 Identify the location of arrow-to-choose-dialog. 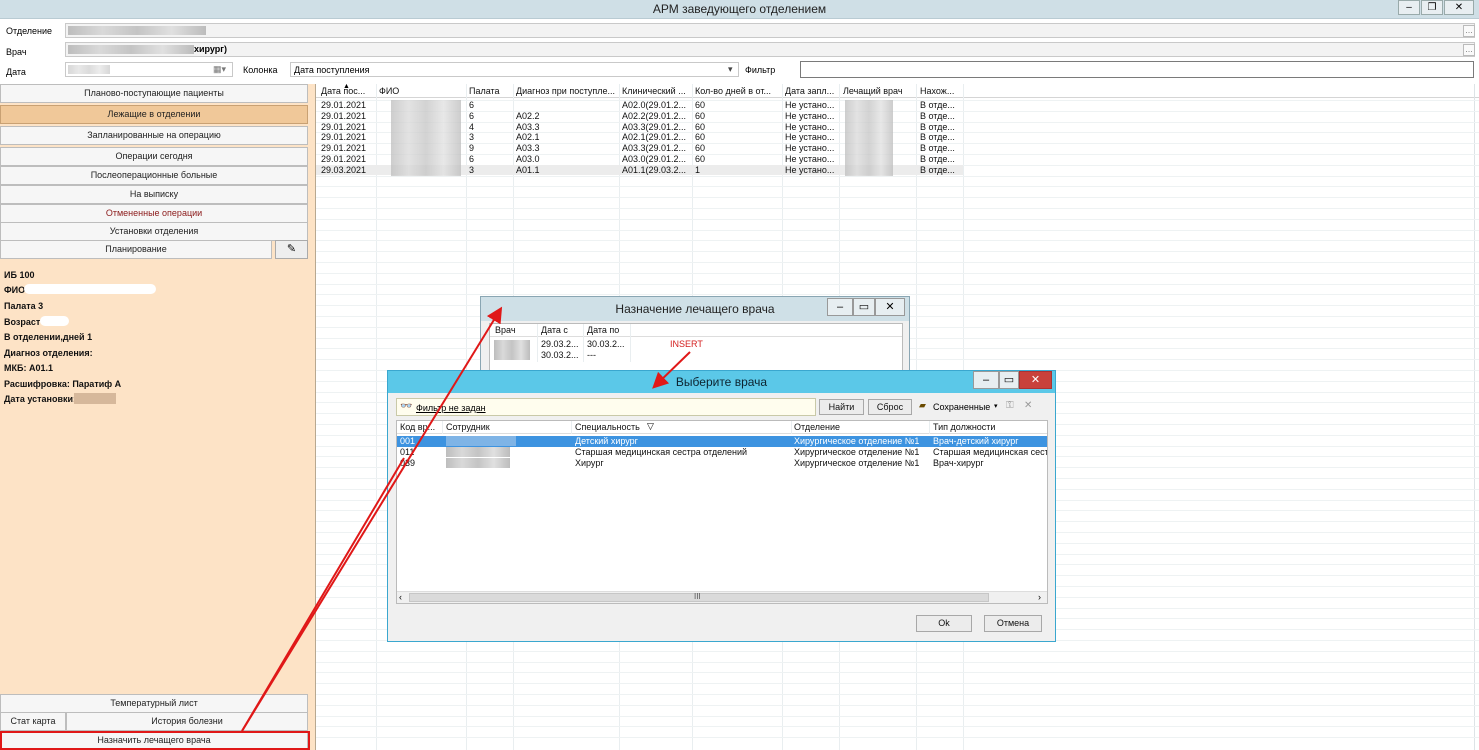
(323, 594).